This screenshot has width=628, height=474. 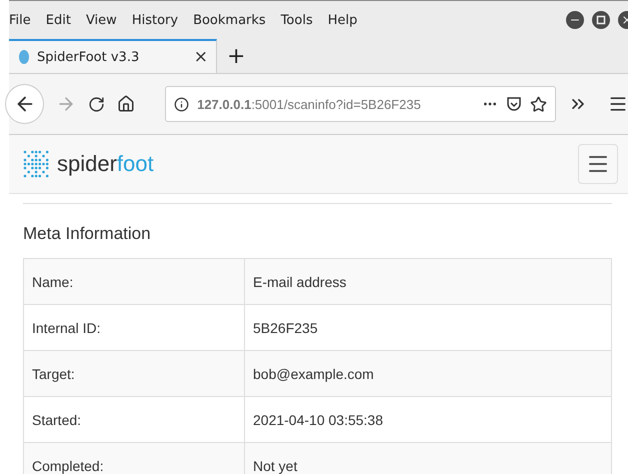 I want to click on brand-name: spiderfoot, so click(x=105, y=164).